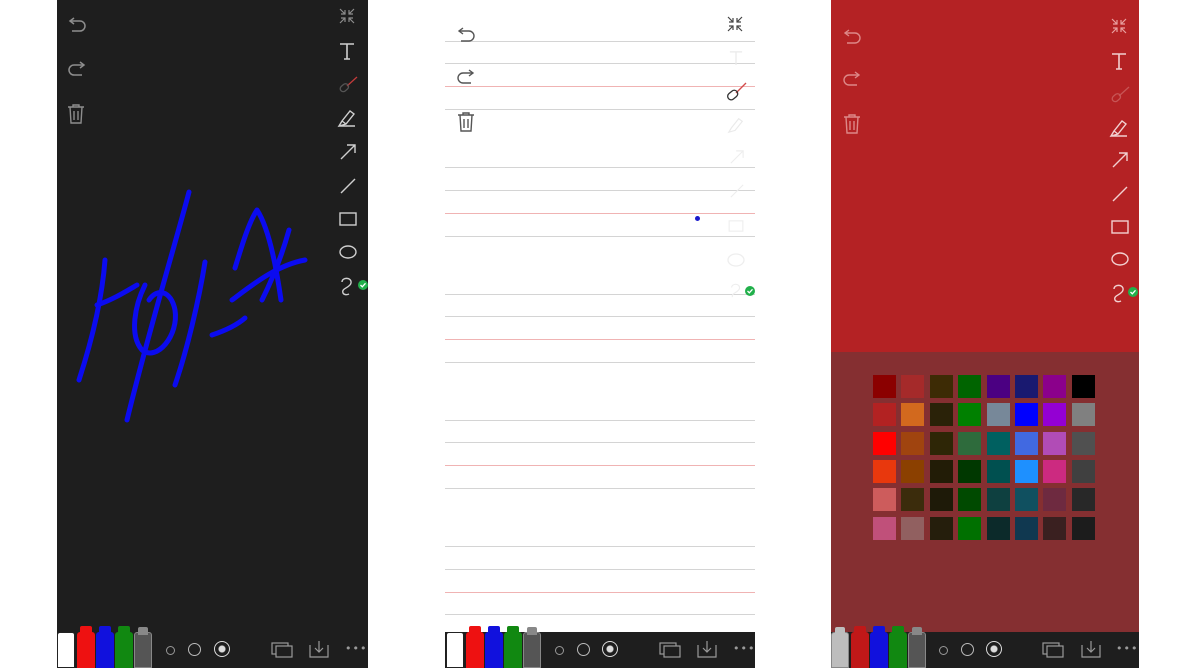 The image size is (1200, 668). I want to click on pen-light-gray, so click(840, 647).